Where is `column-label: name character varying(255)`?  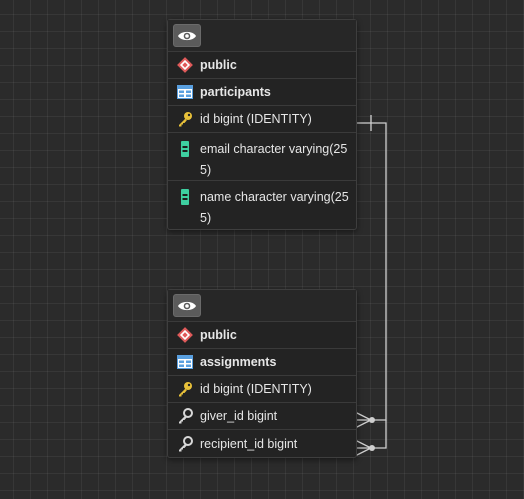 column-label: name character varying(255) is located at coordinates (274, 207).